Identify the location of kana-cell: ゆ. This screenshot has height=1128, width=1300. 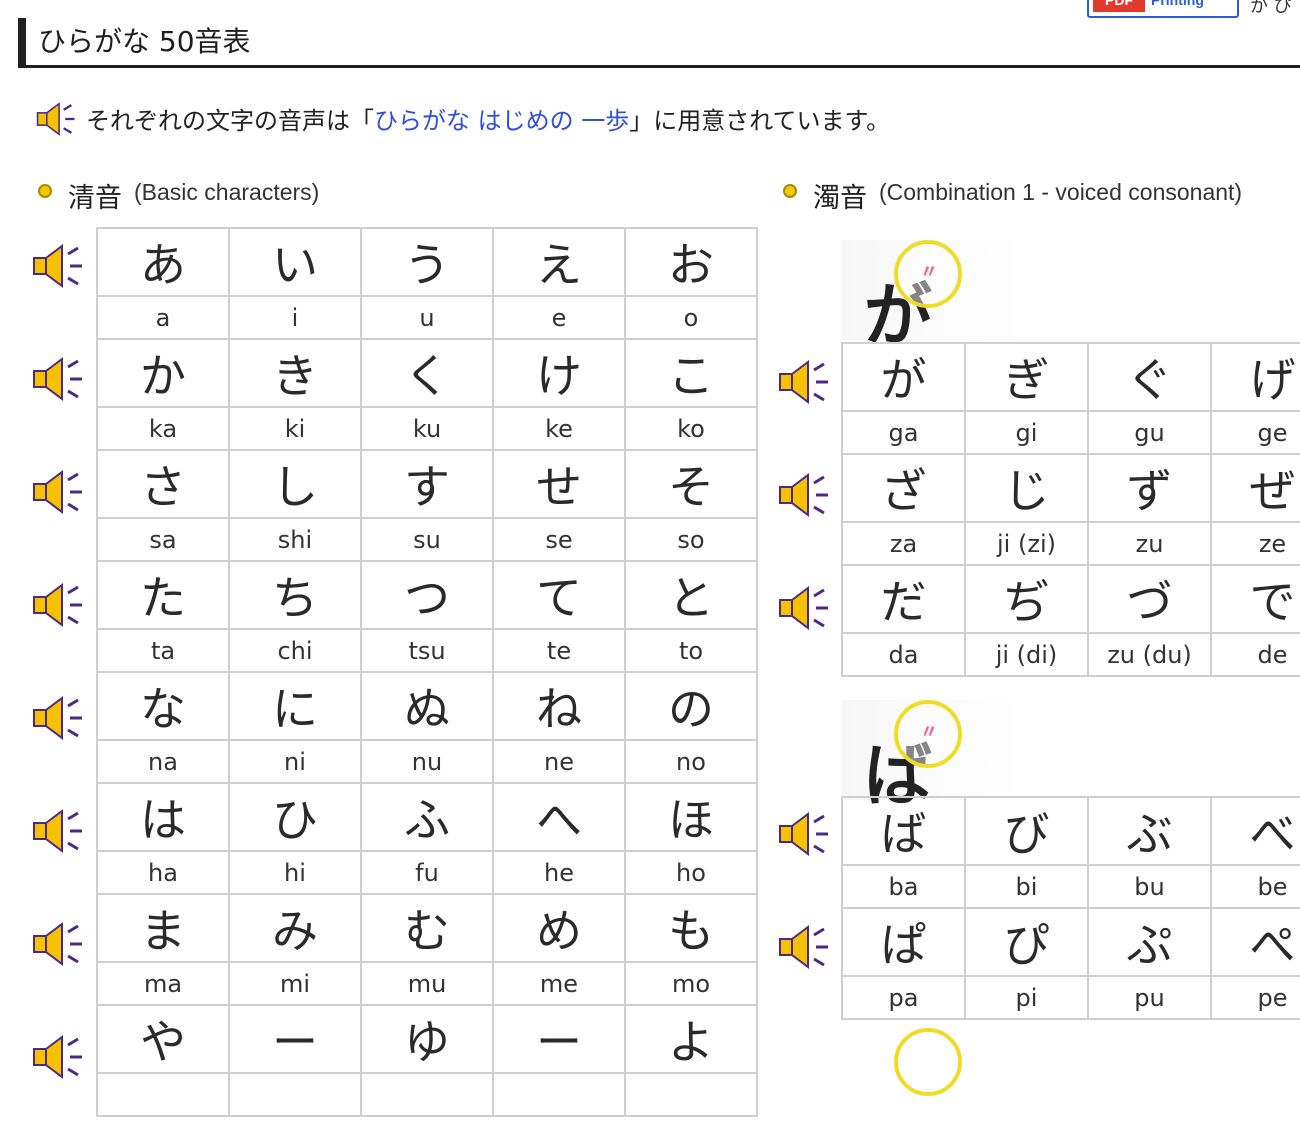
(427, 1039).